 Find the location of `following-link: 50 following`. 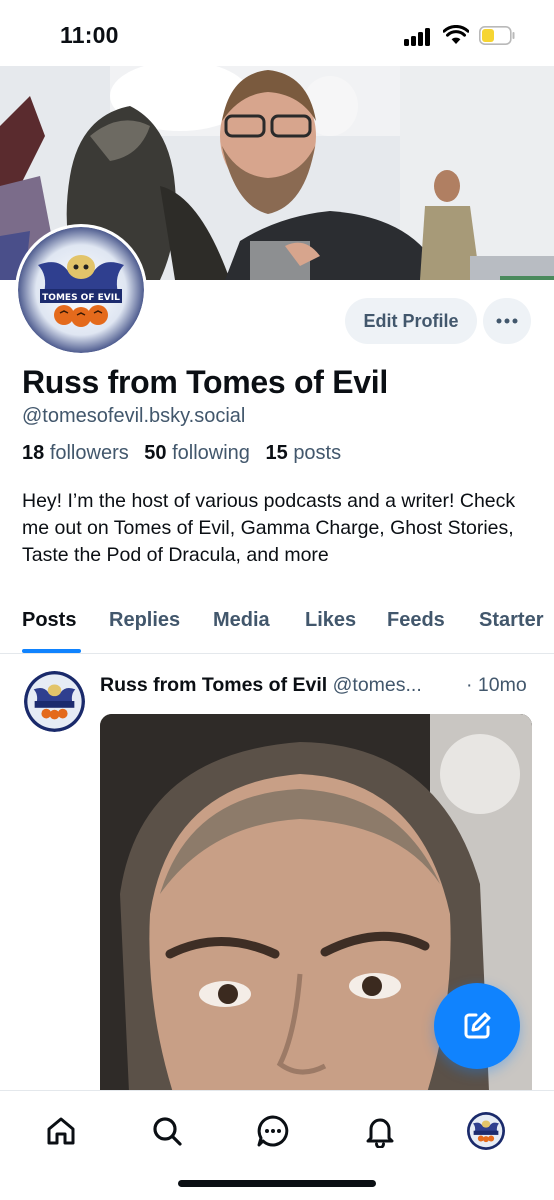

following-link: 50 following is located at coordinates (197, 453).